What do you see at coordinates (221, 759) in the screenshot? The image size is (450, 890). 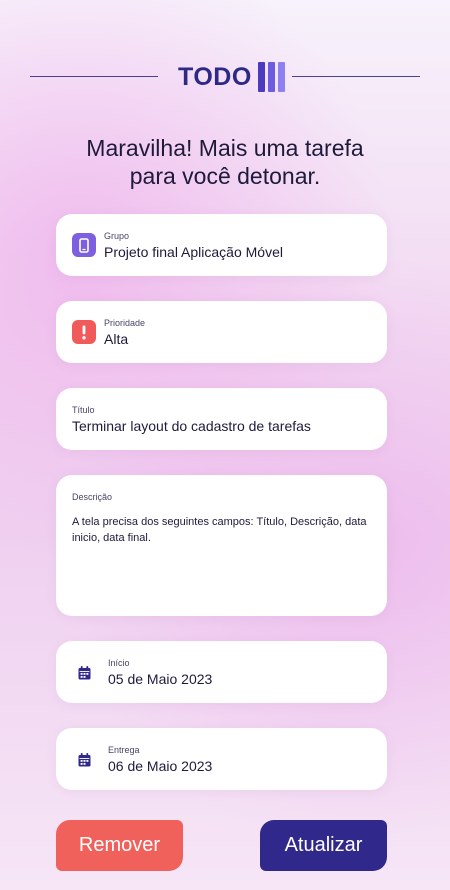 I see `due-date-field: Entrega 06 de Maio 2023` at bounding box center [221, 759].